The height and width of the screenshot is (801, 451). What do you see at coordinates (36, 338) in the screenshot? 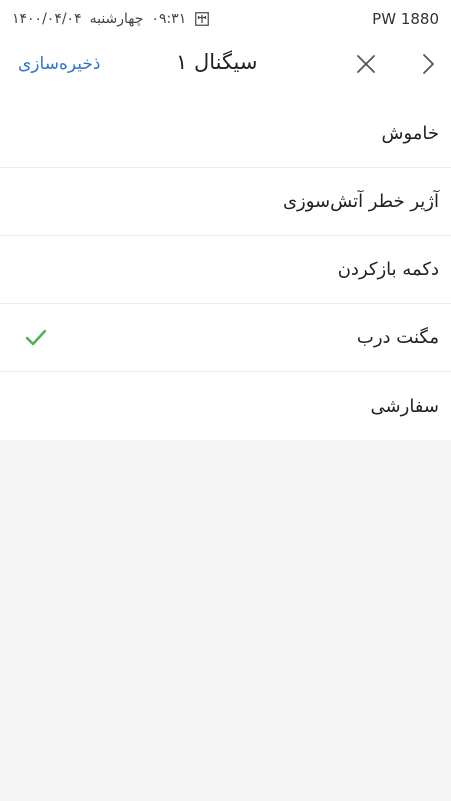
I see `checkmark-icon` at bounding box center [36, 338].